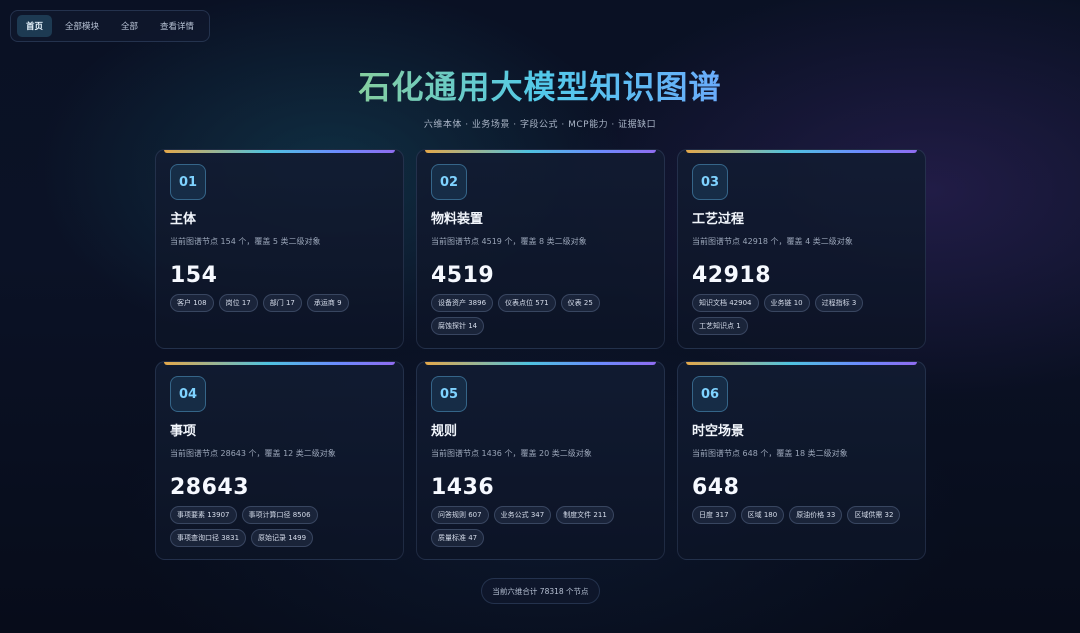  Describe the element at coordinates (816, 515) in the screenshot. I see `category-chip: 原油价格 33` at that location.